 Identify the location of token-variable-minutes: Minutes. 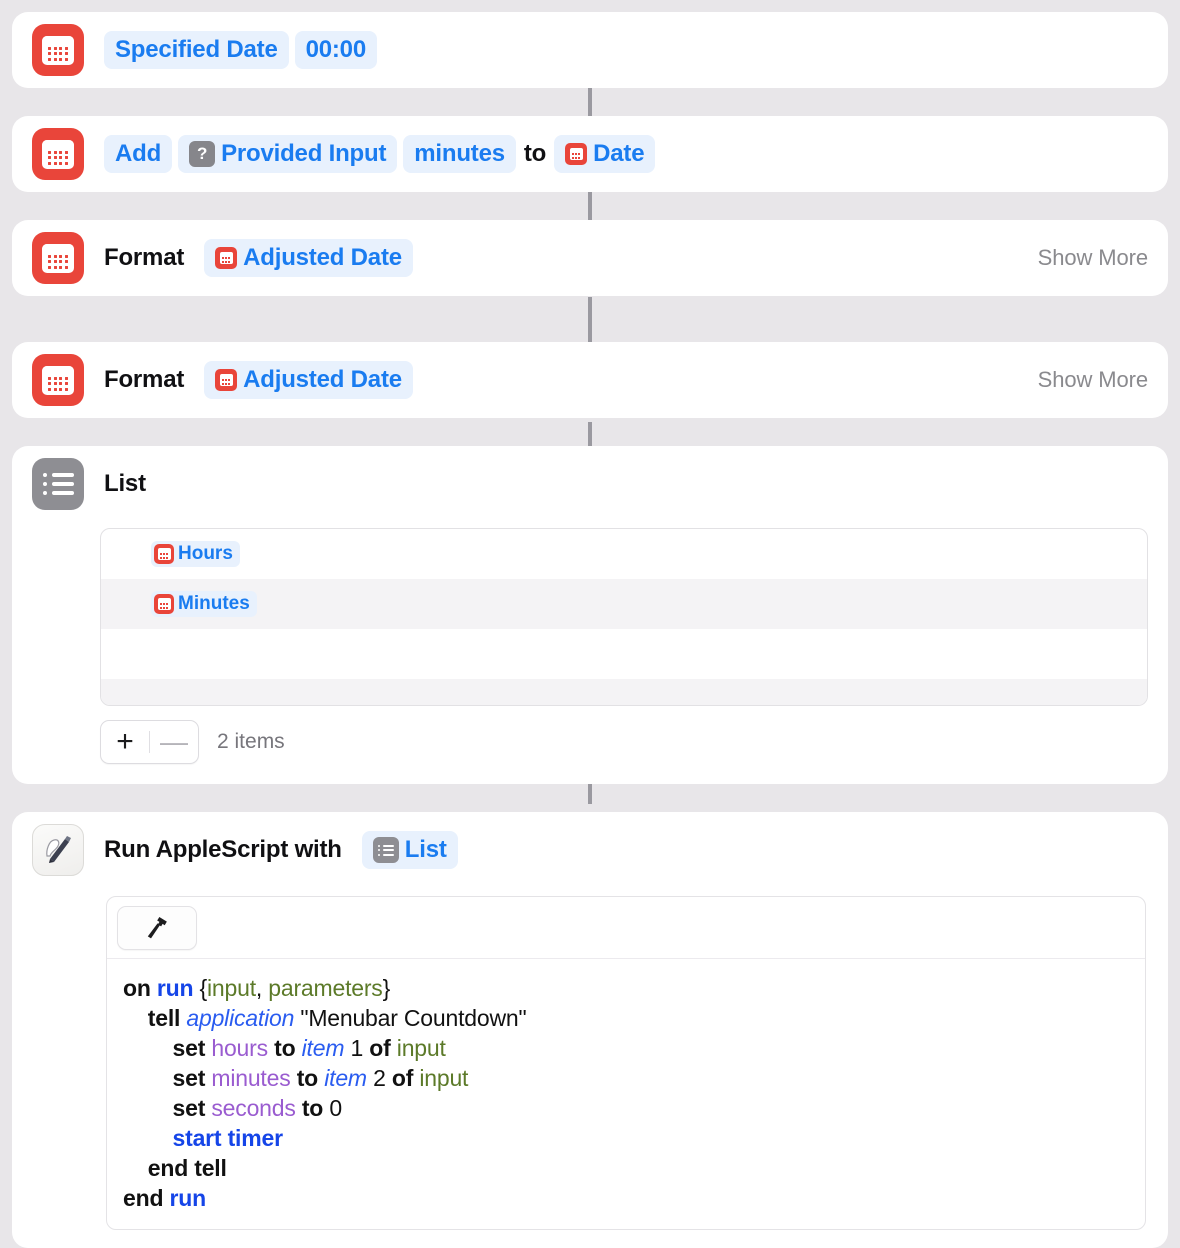
(204, 604).